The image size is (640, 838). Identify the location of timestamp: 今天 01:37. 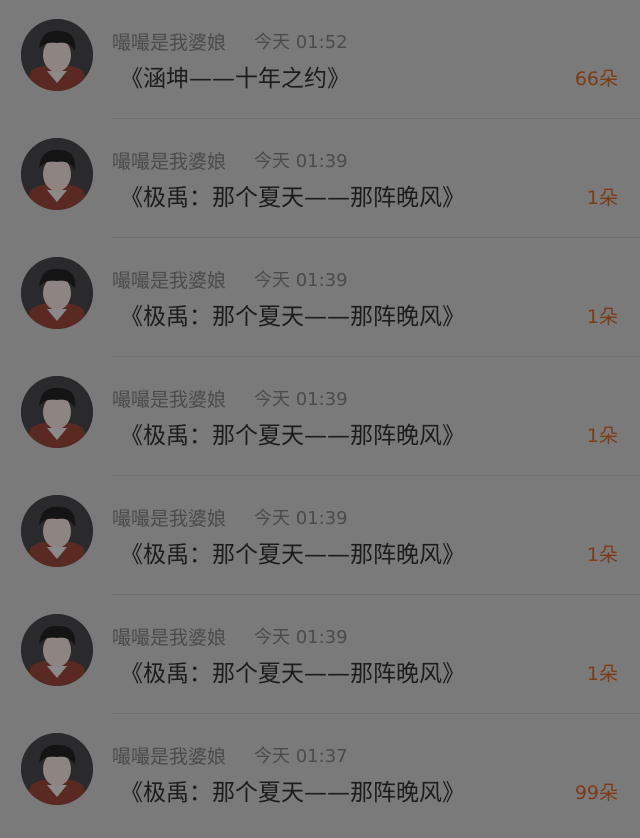
(301, 756).